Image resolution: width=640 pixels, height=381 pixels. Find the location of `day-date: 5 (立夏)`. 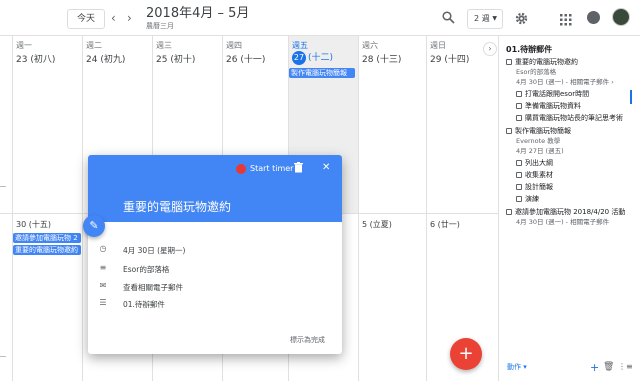

day-date: 5 (立夏) is located at coordinates (377, 224).